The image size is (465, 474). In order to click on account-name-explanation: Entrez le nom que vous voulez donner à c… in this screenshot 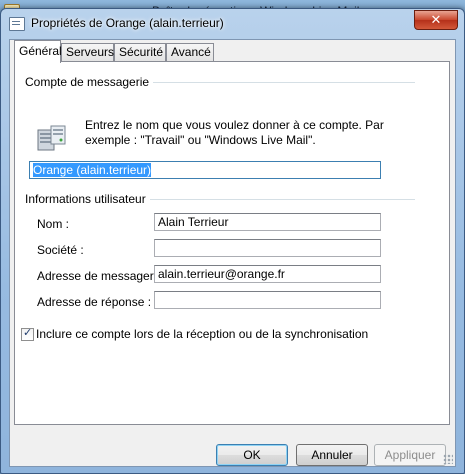, I will do `click(234, 132)`.